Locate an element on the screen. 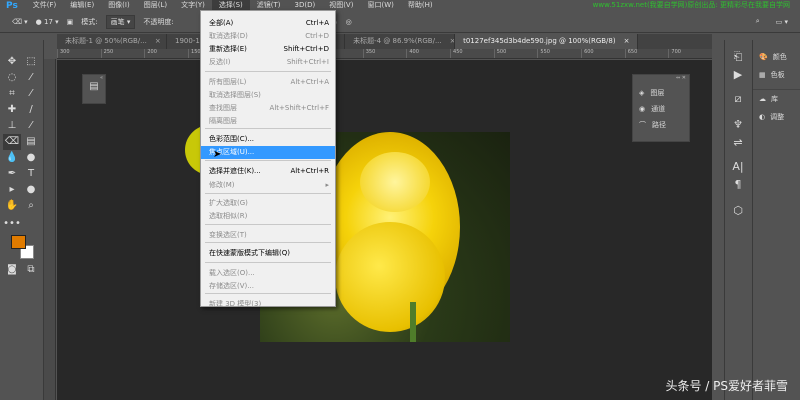 The width and height of the screenshot is (800, 400). menu-item: 修改(M) ▸ is located at coordinates (268, 185).